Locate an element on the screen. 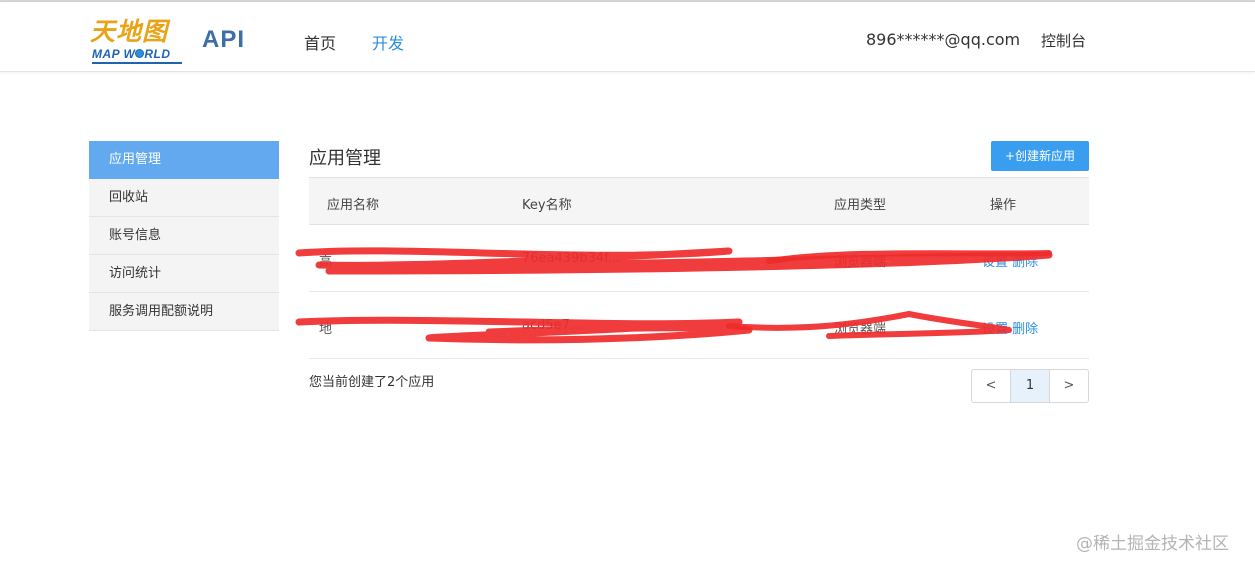 This screenshot has height=567, width=1255. next-page-button: > is located at coordinates (1068, 386).